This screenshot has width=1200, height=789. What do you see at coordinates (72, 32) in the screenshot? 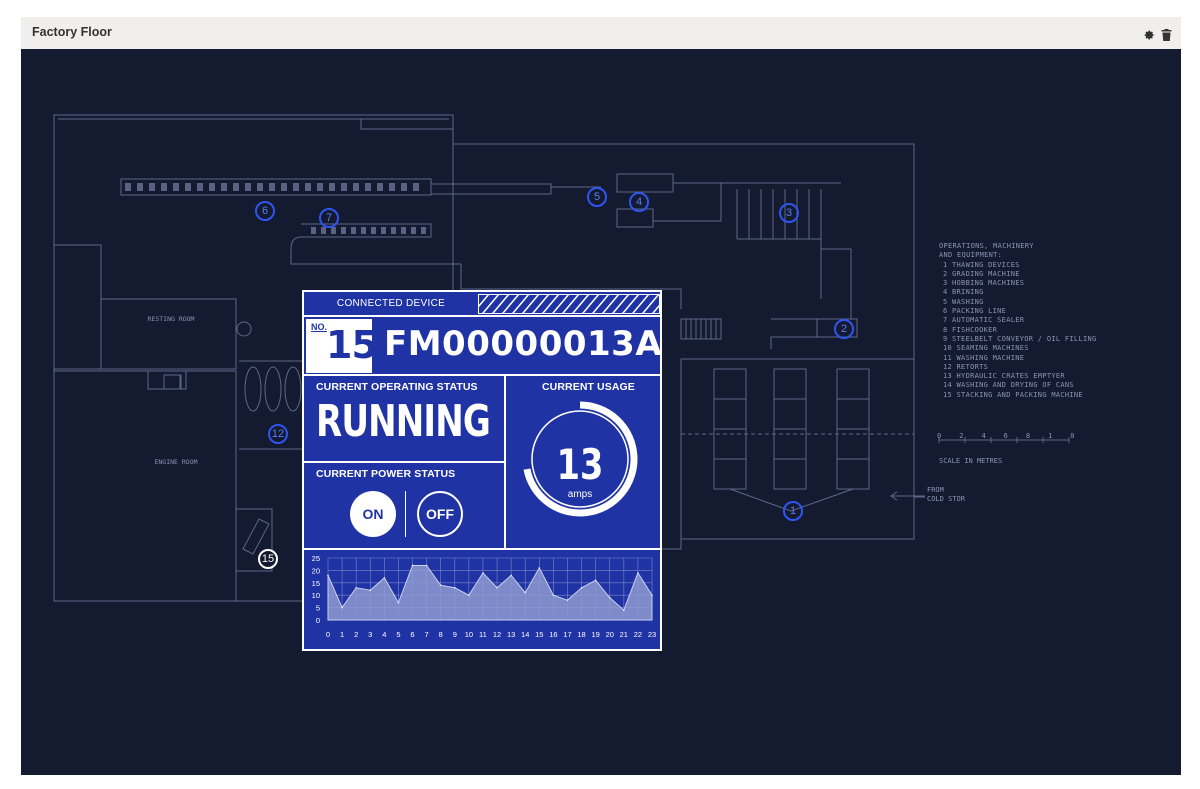
I see `panel-title: Factory Floor` at bounding box center [72, 32].